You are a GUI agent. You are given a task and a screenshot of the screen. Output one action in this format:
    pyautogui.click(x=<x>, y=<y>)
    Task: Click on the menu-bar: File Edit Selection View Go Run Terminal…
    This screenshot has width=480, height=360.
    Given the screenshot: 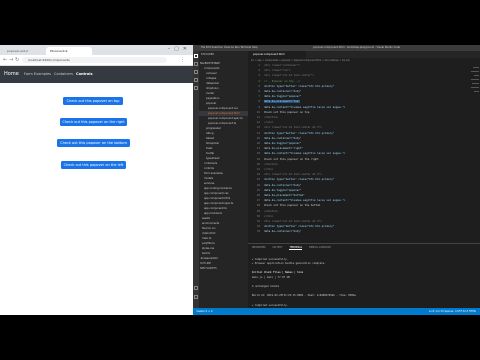 What is the action you would take?
    pyautogui.click(x=229, y=47)
    